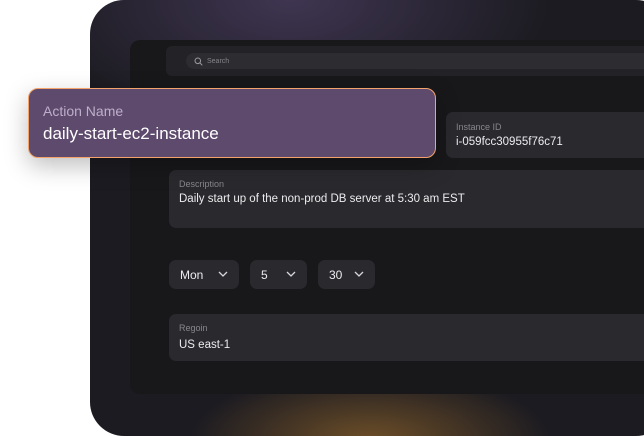 The image size is (644, 436). I want to click on instance-id-value: i-059fcc30955f76c71, so click(509, 142).